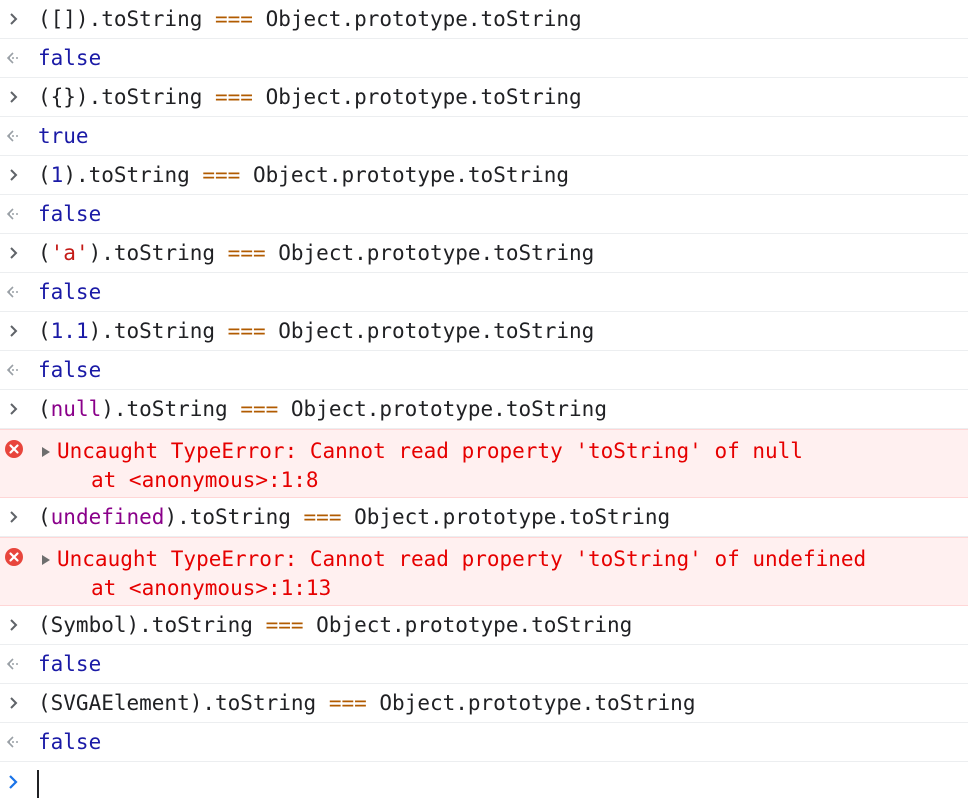 Image resolution: width=968 pixels, height=807 pixels. Describe the element at coordinates (120, 703) in the screenshot. I see `code-token: (SVGAElement)` at that location.